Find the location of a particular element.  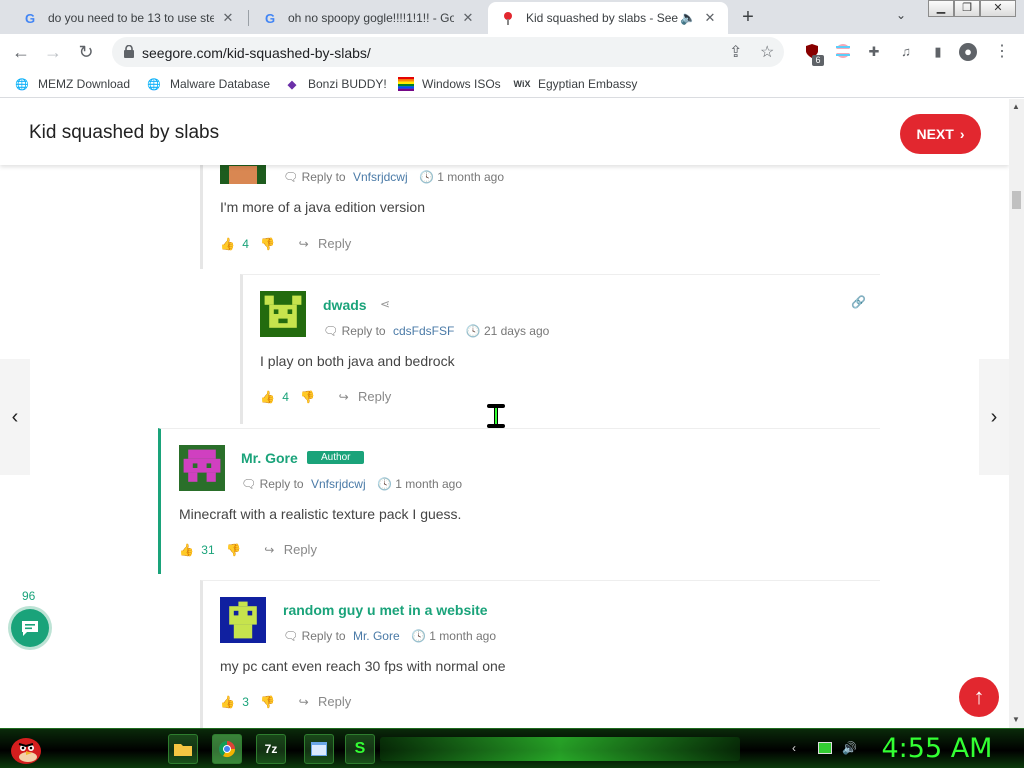

tray-chevron-icon: ‹ is located at coordinates (794, 748).